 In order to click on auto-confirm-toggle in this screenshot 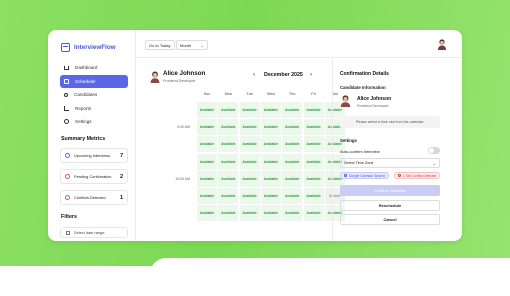, I will do `click(434, 150)`.